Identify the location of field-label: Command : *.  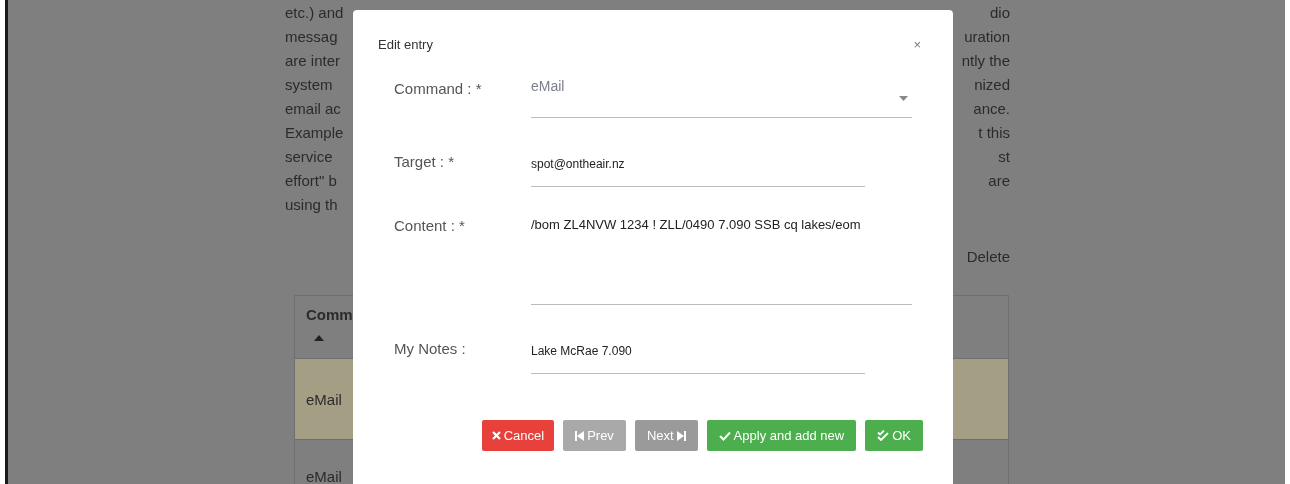
(438, 89).